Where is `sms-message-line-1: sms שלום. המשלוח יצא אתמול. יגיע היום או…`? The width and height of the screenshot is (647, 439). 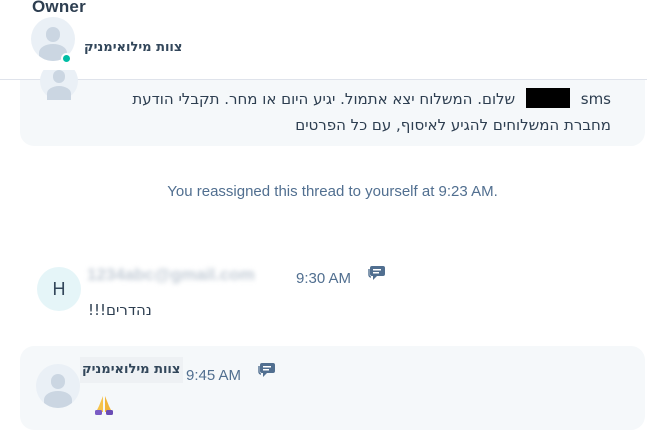 sms-message-line-1: sms שלום. המשלוח יצא אתמול. יגיע היום או… is located at coordinates (371, 98).